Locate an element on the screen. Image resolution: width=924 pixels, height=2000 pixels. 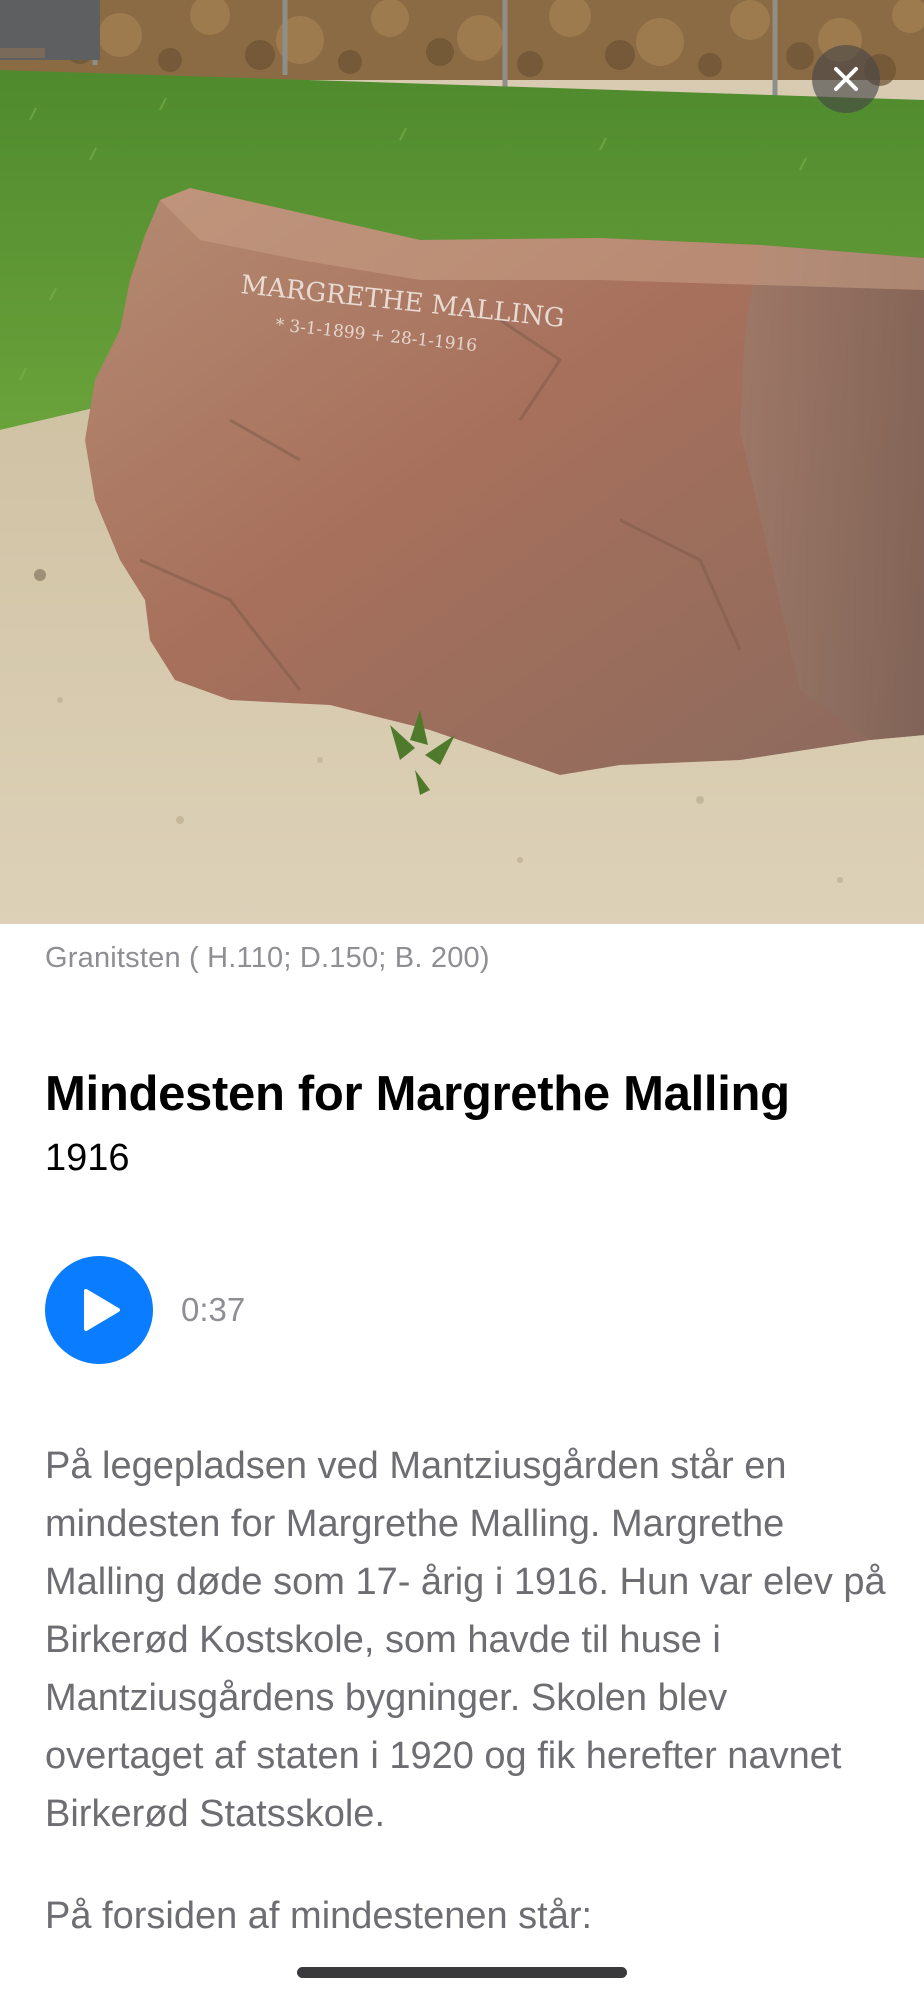
play-button is located at coordinates (99, 1310).